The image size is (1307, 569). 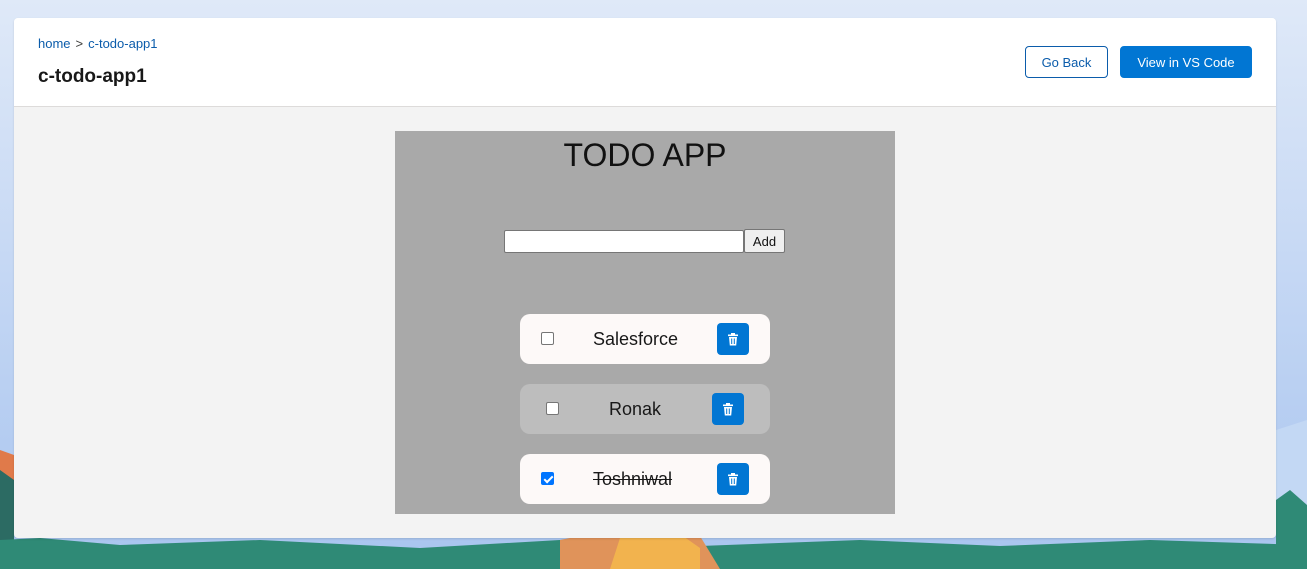 What do you see at coordinates (92, 76) in the screenshot?
I see `page-title: c-todo-app1` at bounding box center [92, 76].